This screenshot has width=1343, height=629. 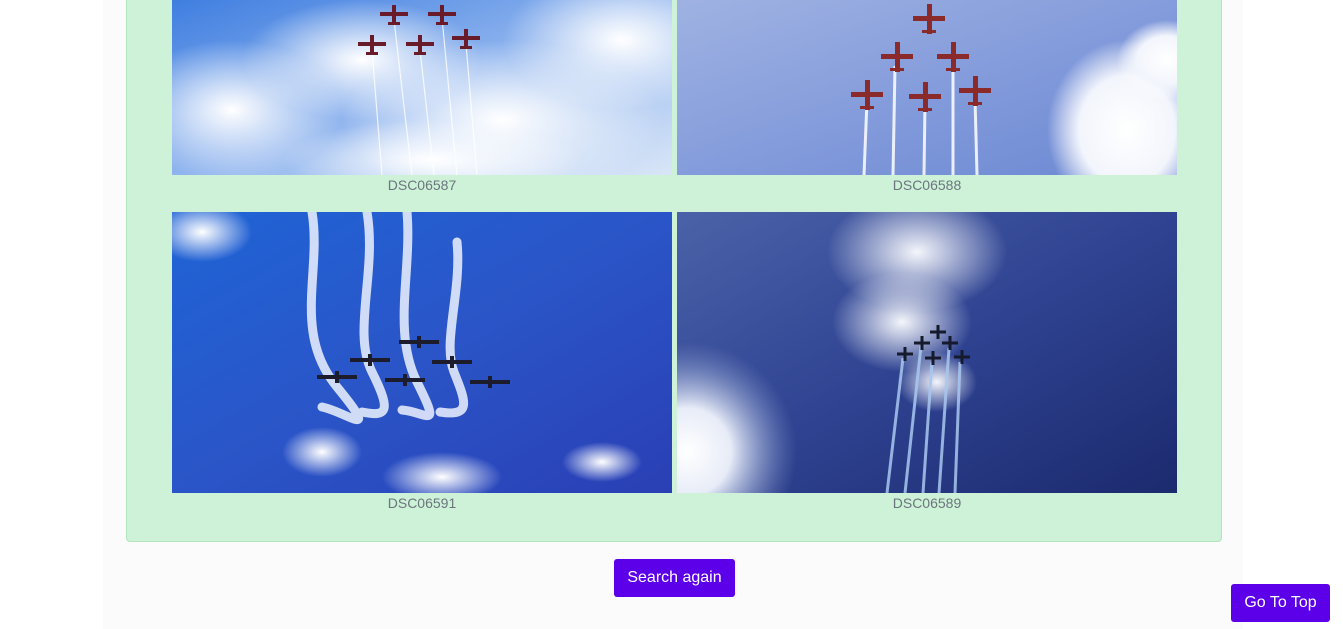 I want to click on photo-caption: DSC06588, so click(x=927, y=185).